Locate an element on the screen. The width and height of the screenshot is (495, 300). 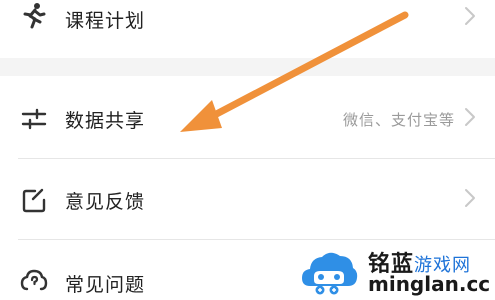
watermark-url: minglan.cc is located at coordinates (429, 284).